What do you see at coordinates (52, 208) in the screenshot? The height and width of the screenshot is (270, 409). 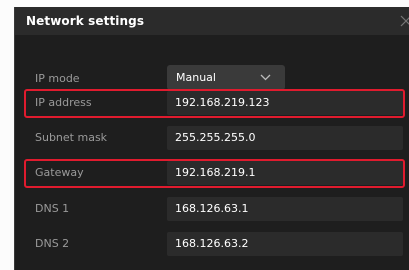 I see `dns1-label: DNS 1` at bounding box center [52, 208].